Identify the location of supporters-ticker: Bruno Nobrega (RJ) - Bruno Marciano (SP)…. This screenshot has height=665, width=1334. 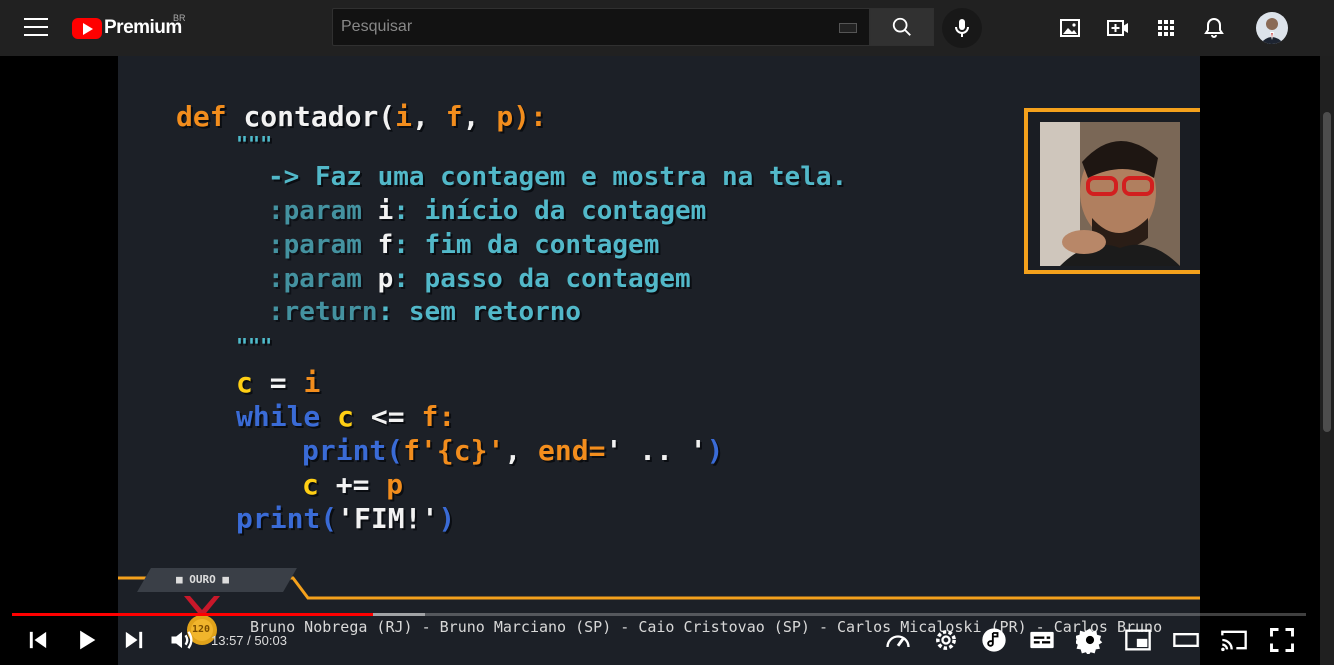
(706, 627).